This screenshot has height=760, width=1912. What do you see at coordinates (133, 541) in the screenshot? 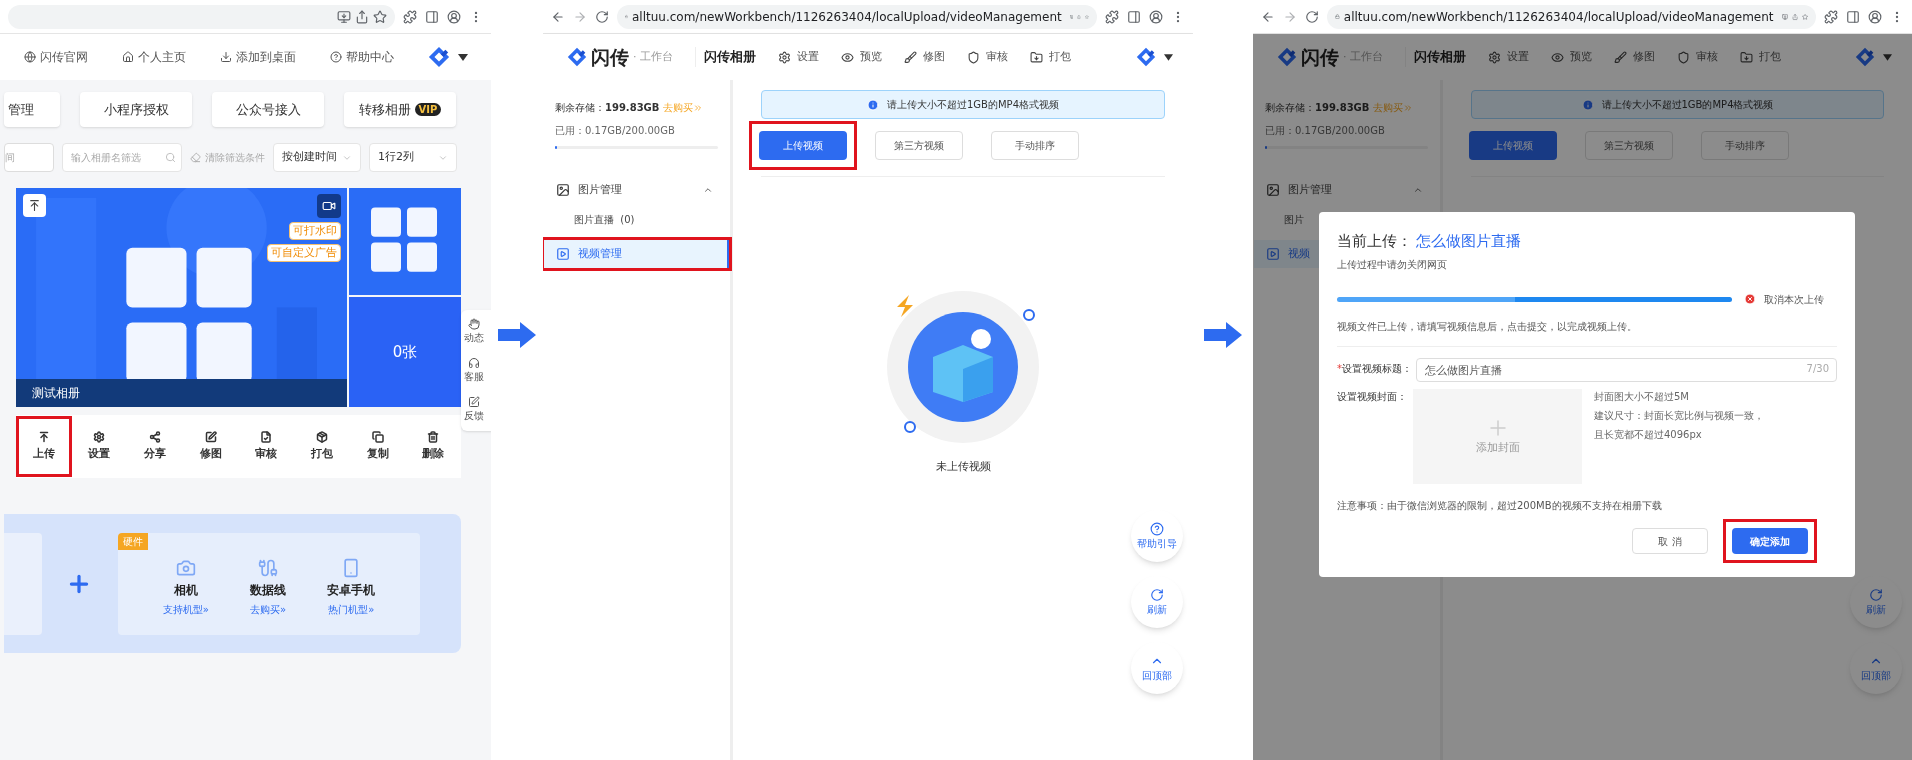
I see `hardware-badge: 硬件` at bounding box center [133, 541].